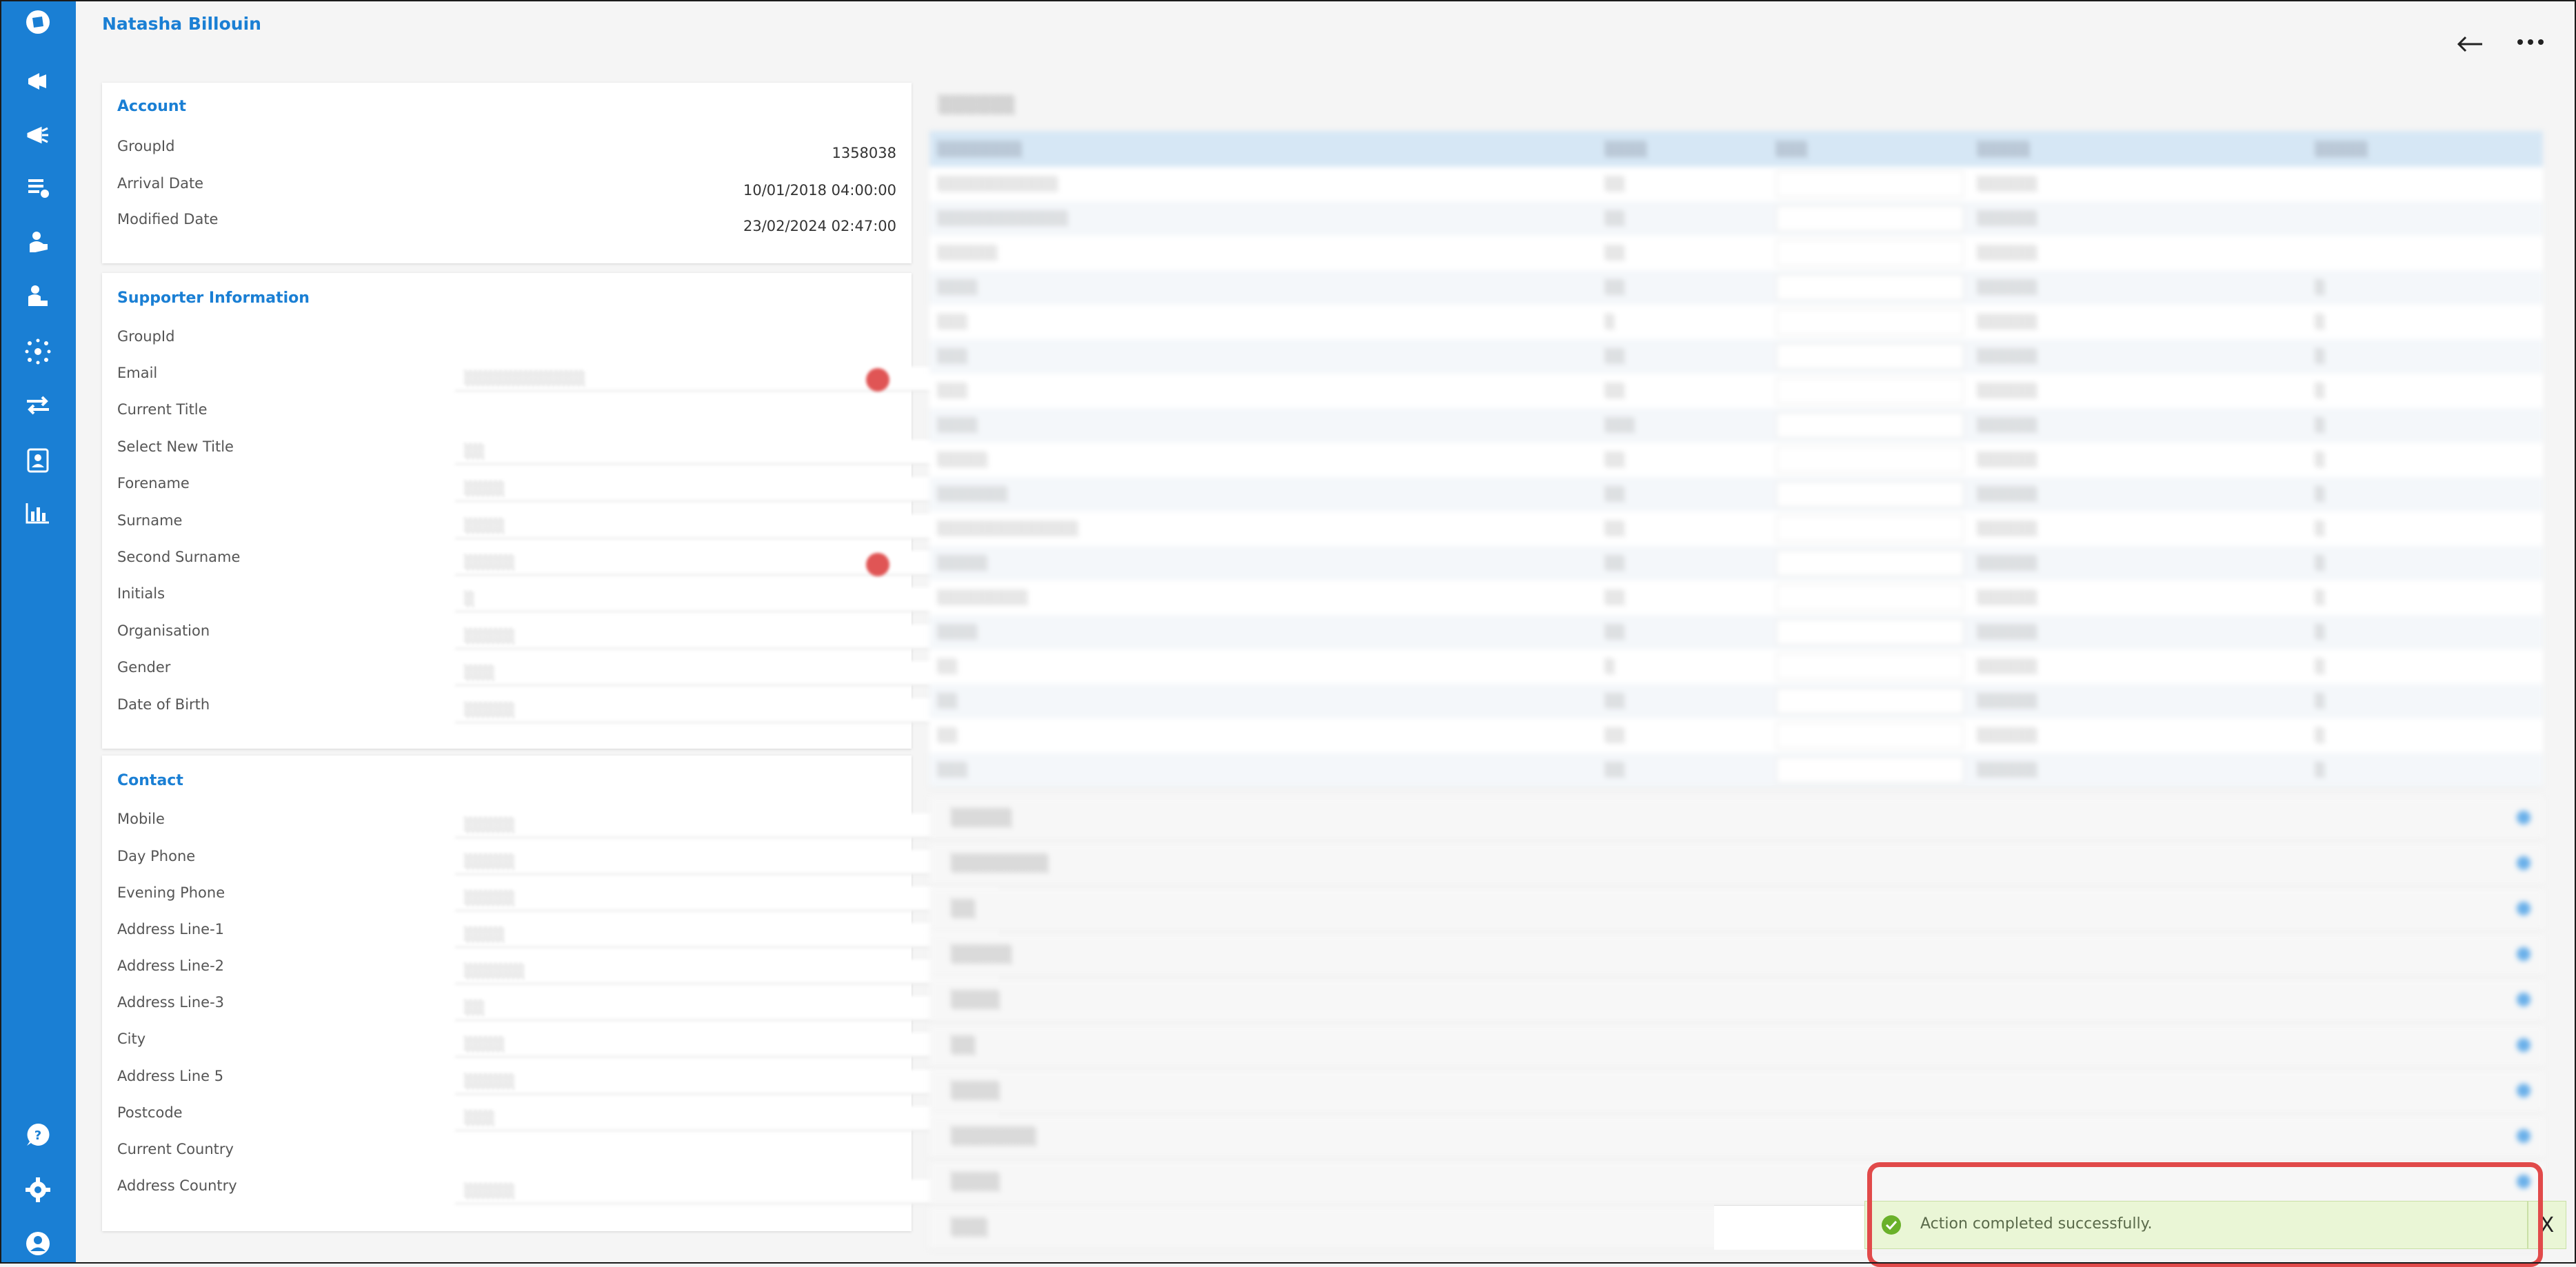  What do you see at coordinates (150, 1112) in the screenshot?
I see `field-label: Postcode` at bounding box center [150, 1112].